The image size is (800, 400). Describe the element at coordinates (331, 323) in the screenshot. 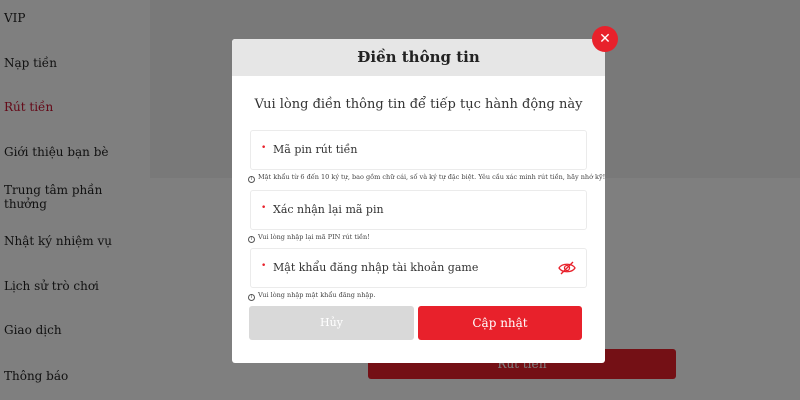

I see `cancel-button: Hủy` at that location.